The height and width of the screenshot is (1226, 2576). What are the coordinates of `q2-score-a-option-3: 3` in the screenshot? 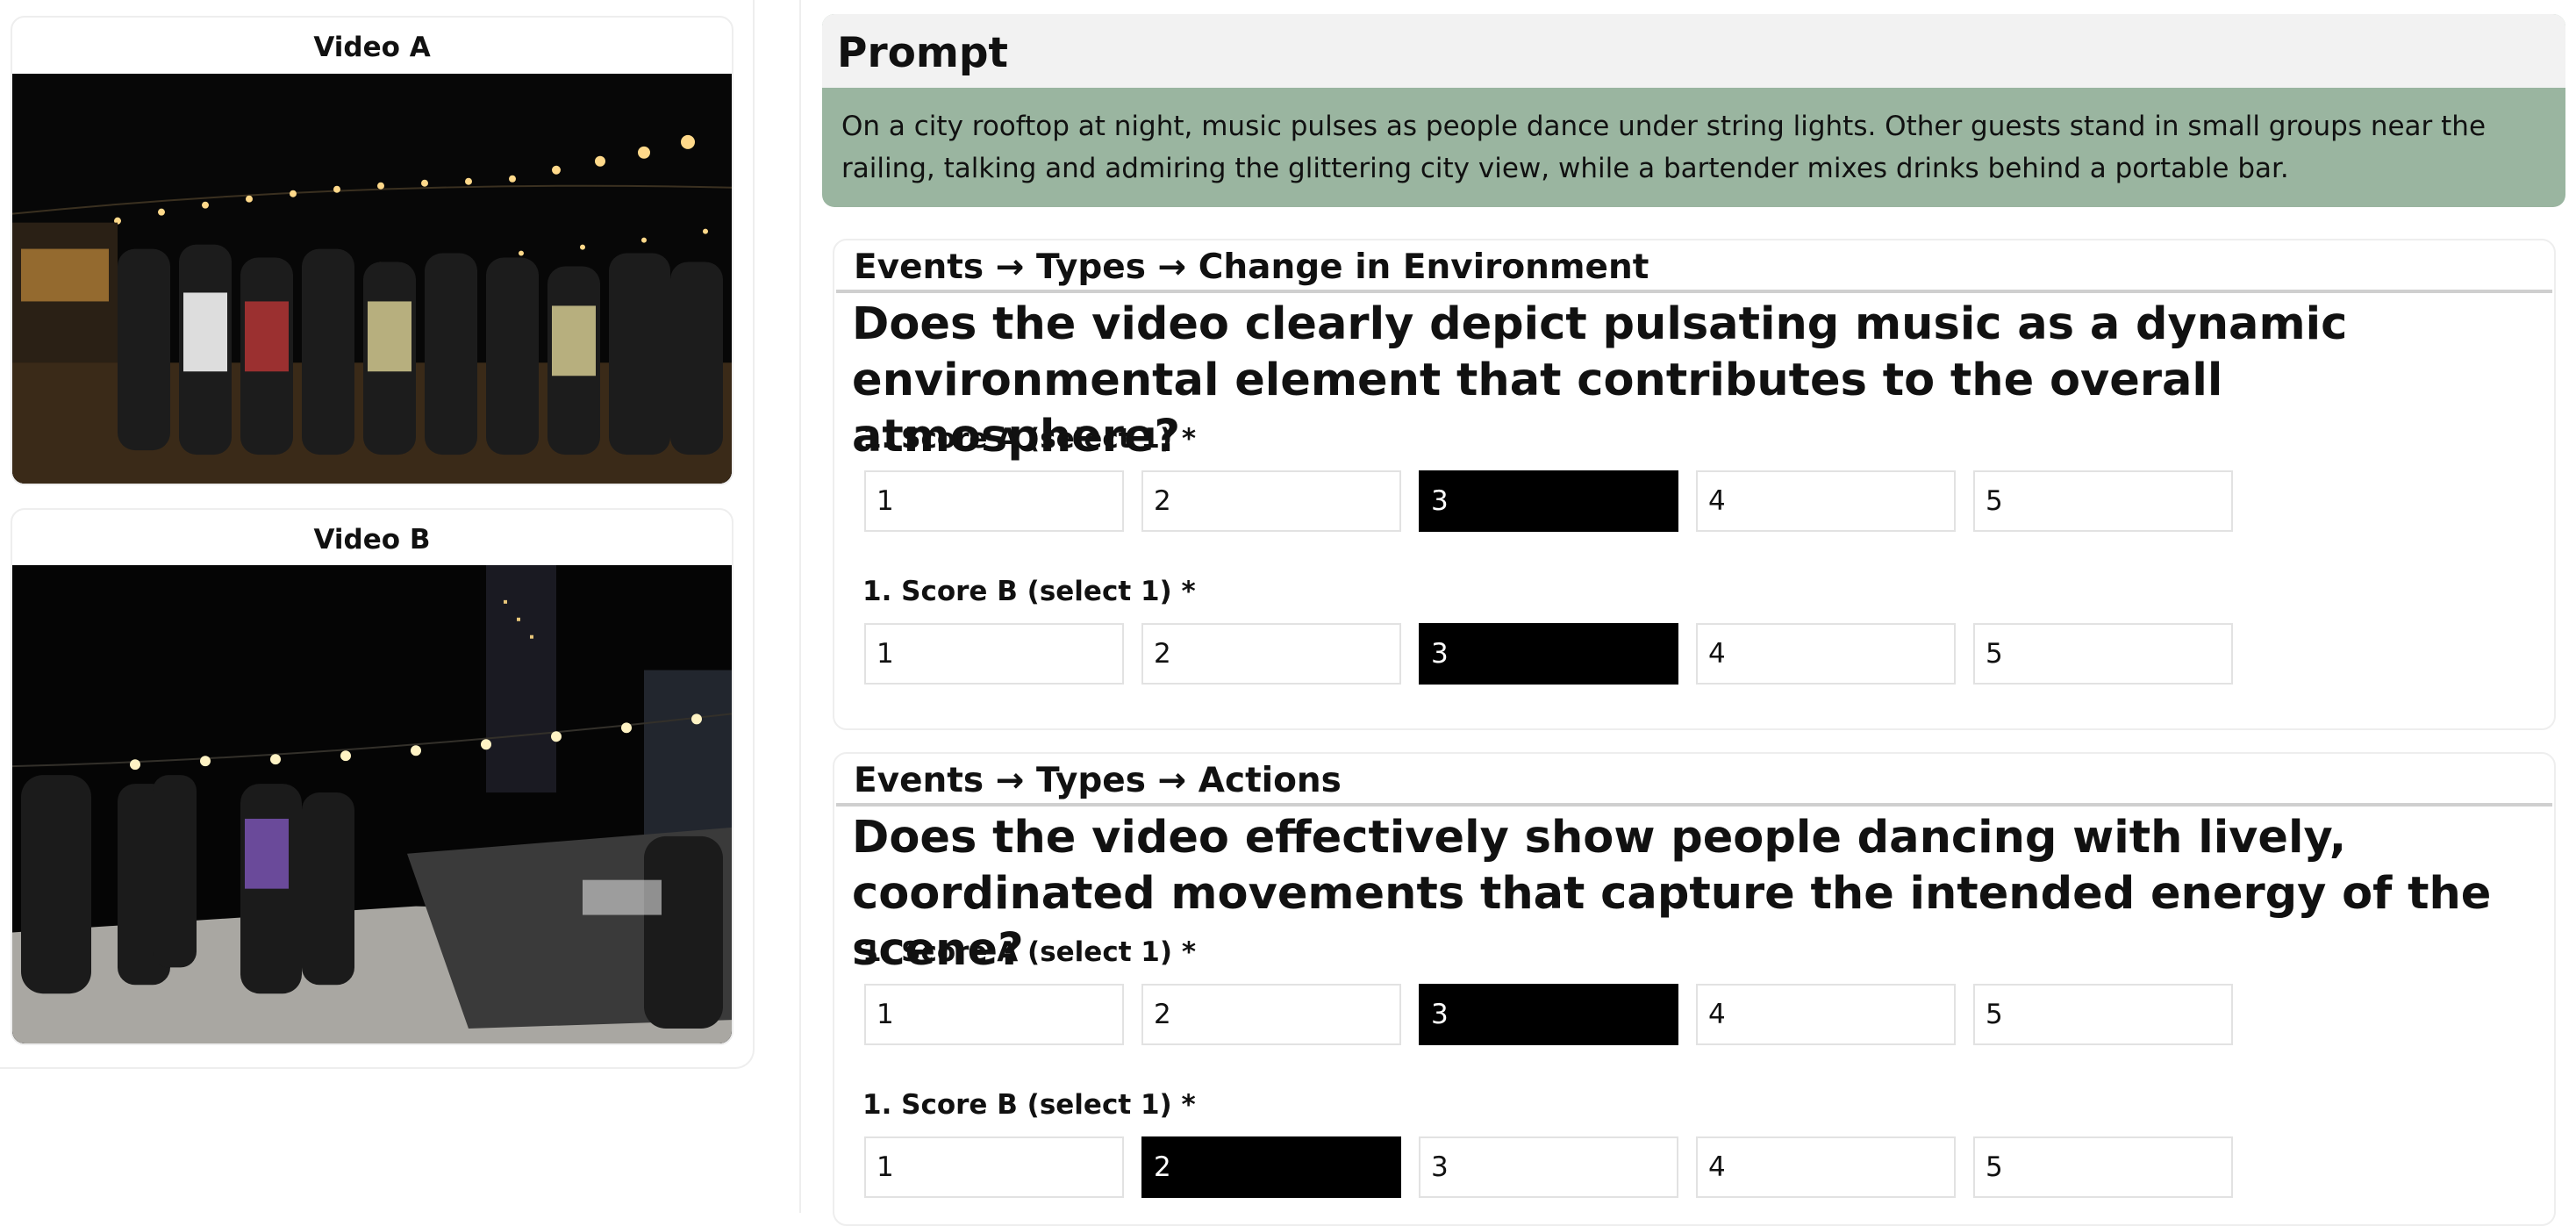 It's located at (1548, 1015).